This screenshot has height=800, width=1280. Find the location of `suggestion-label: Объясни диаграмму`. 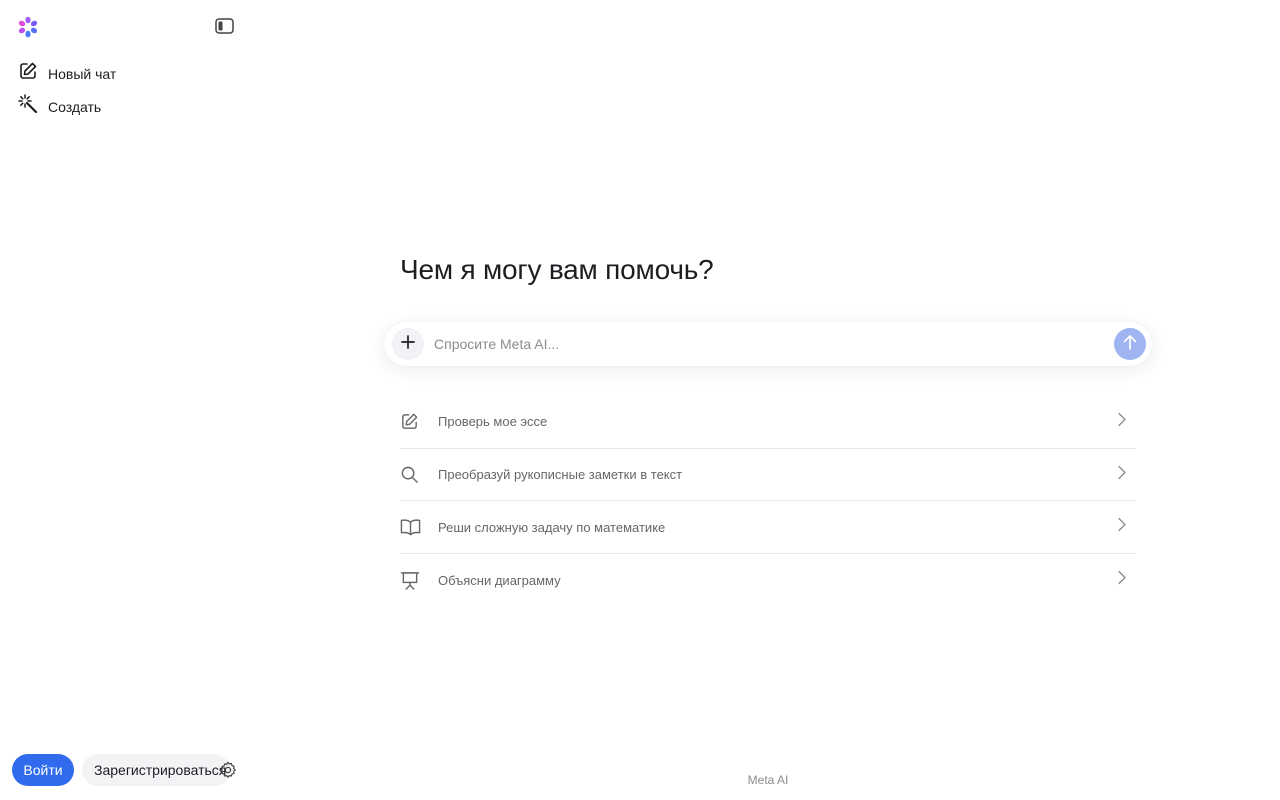

suggestion-label: Объясни диаграмму is located at coordinates (499, 580).